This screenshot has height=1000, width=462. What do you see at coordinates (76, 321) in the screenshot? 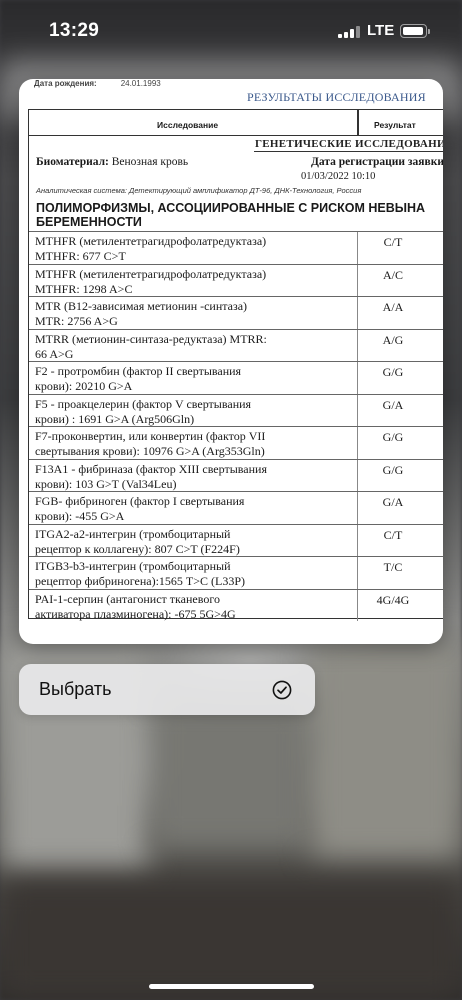
I see `row-line: MTR: 2756 A>G` at bounding box center [76, 321].